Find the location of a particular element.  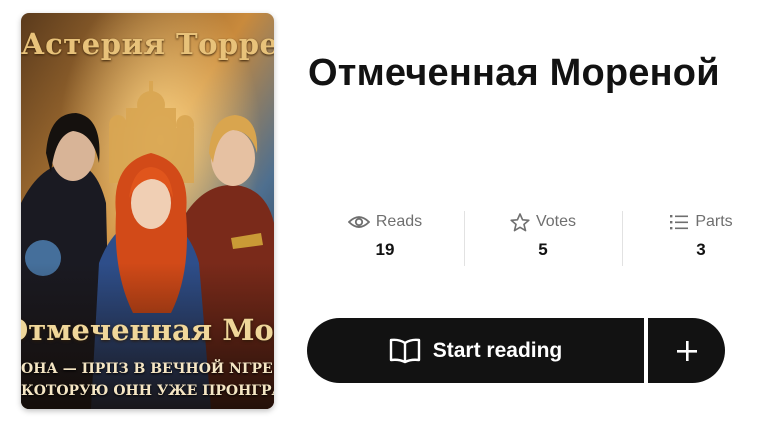

open-book-icon is located at coordinates (404, 350).